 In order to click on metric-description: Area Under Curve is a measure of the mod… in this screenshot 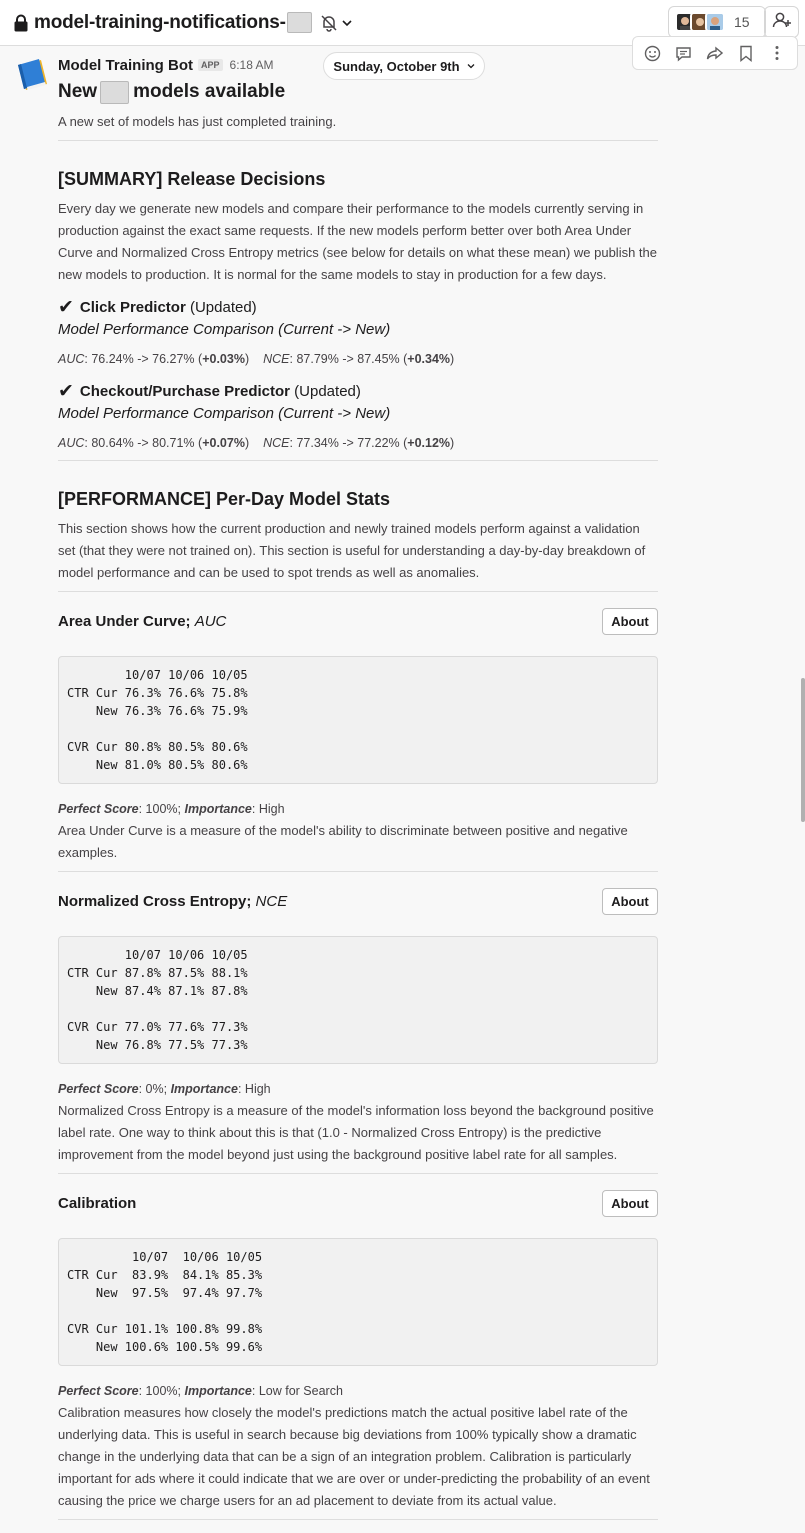, I will do `click(343, 841)`.